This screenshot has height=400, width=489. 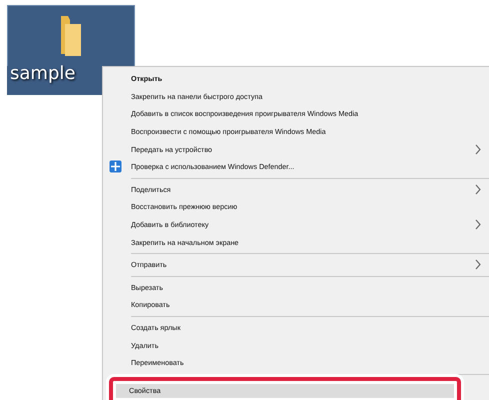 I want to click on desktop-folder, so click(x=71, y=35).